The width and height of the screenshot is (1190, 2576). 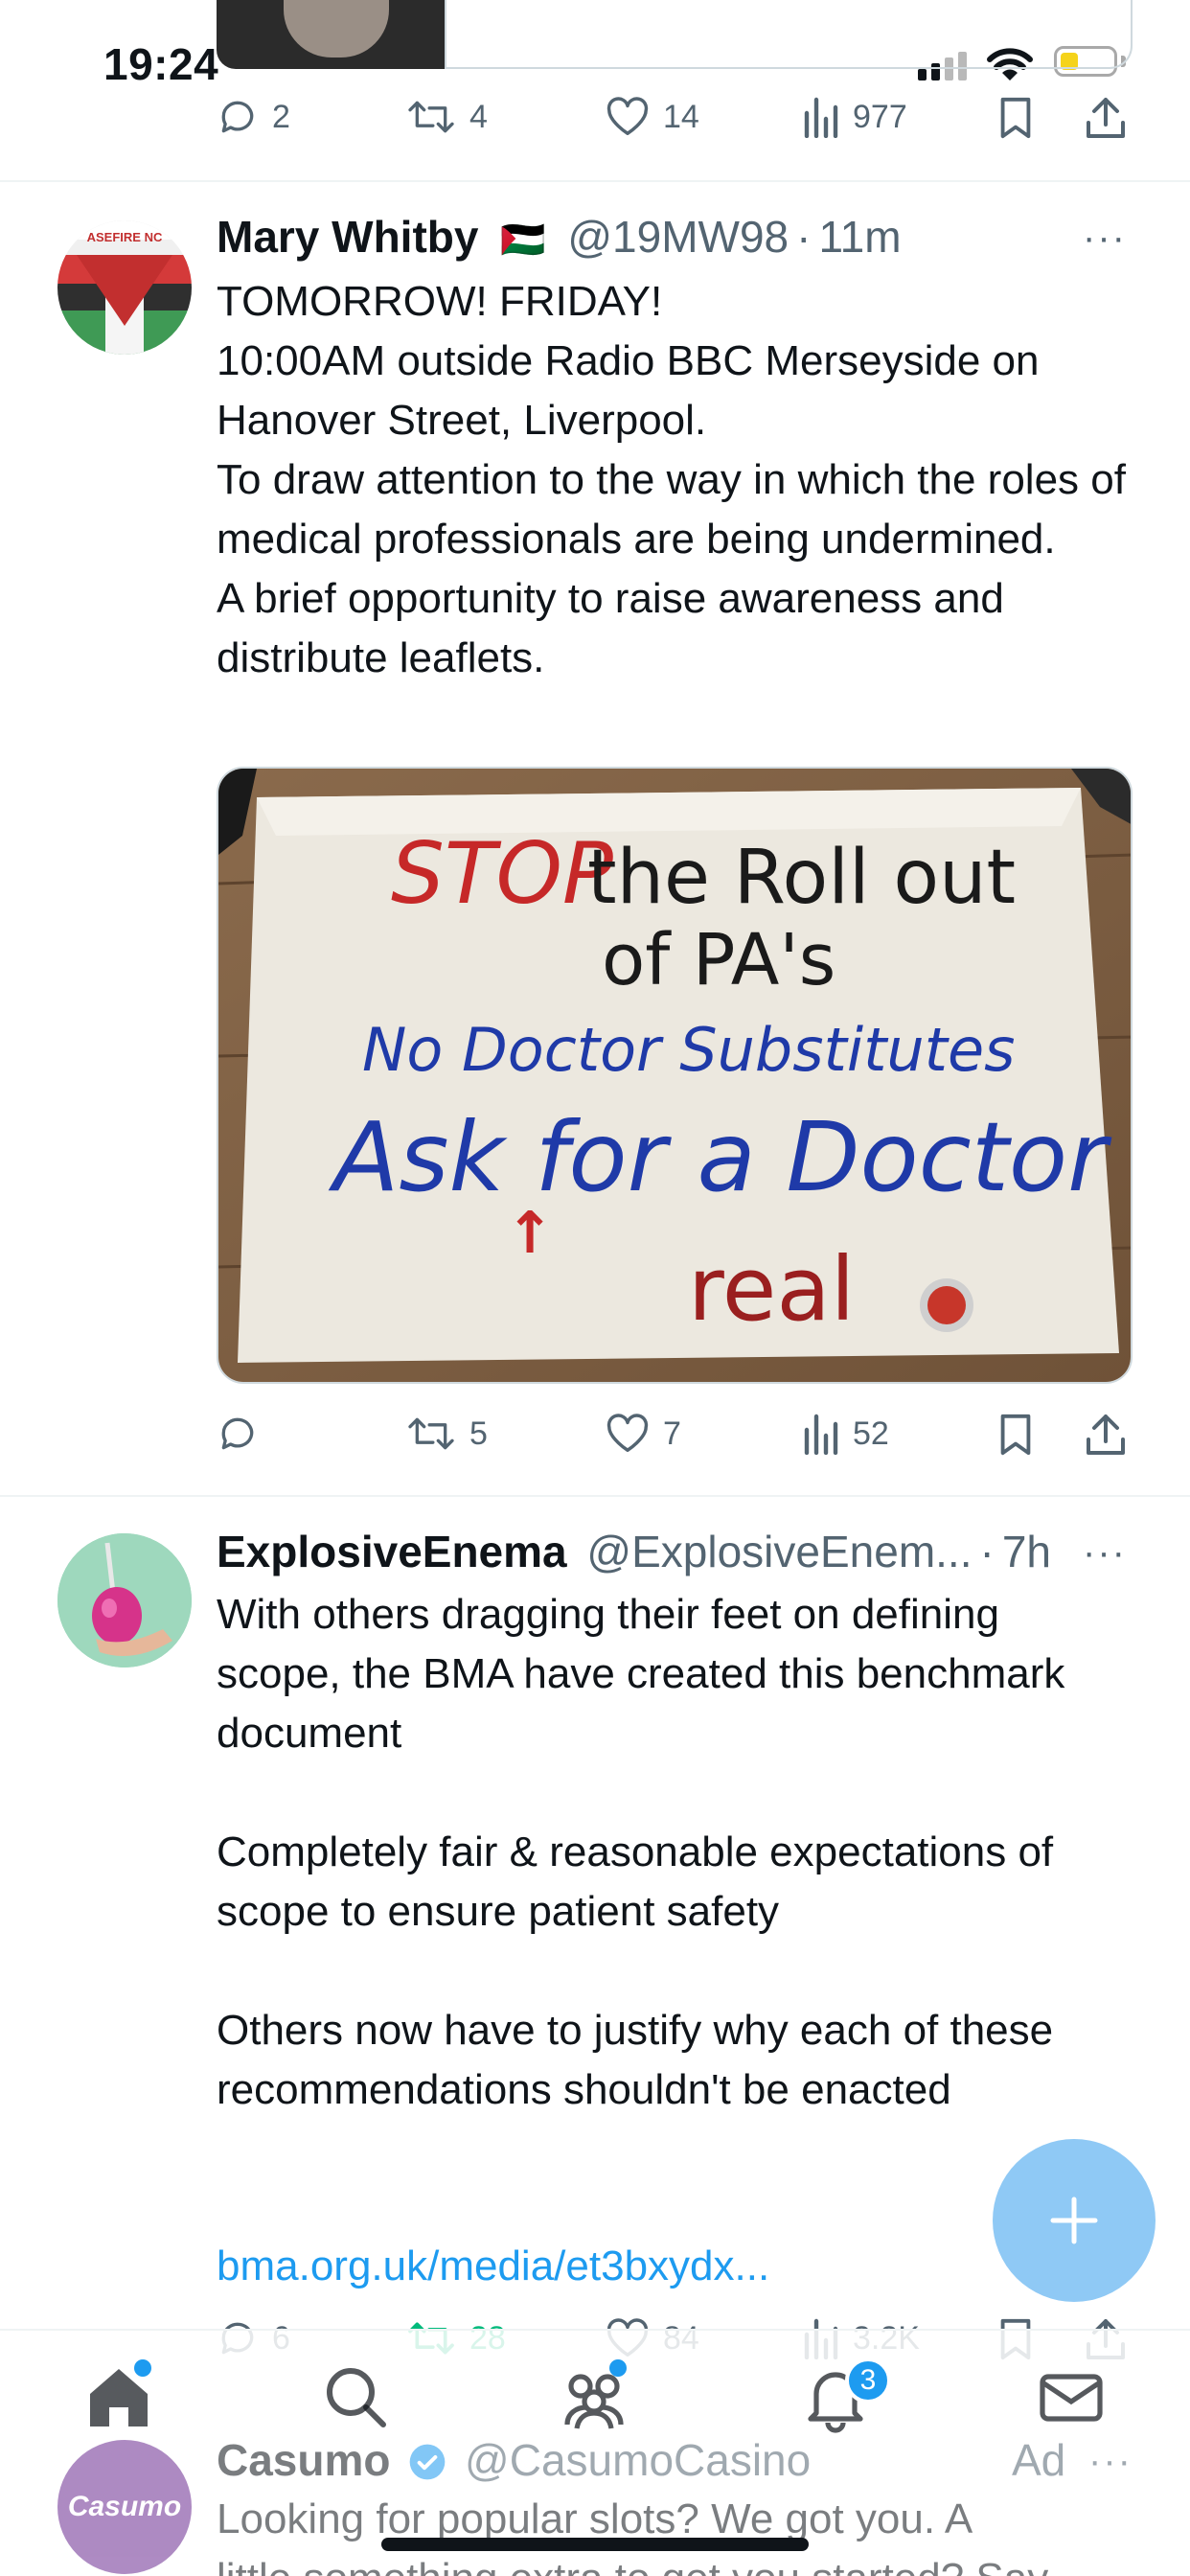 I want to click on banner-text-stop: STOP, so click(x=502, y=874).